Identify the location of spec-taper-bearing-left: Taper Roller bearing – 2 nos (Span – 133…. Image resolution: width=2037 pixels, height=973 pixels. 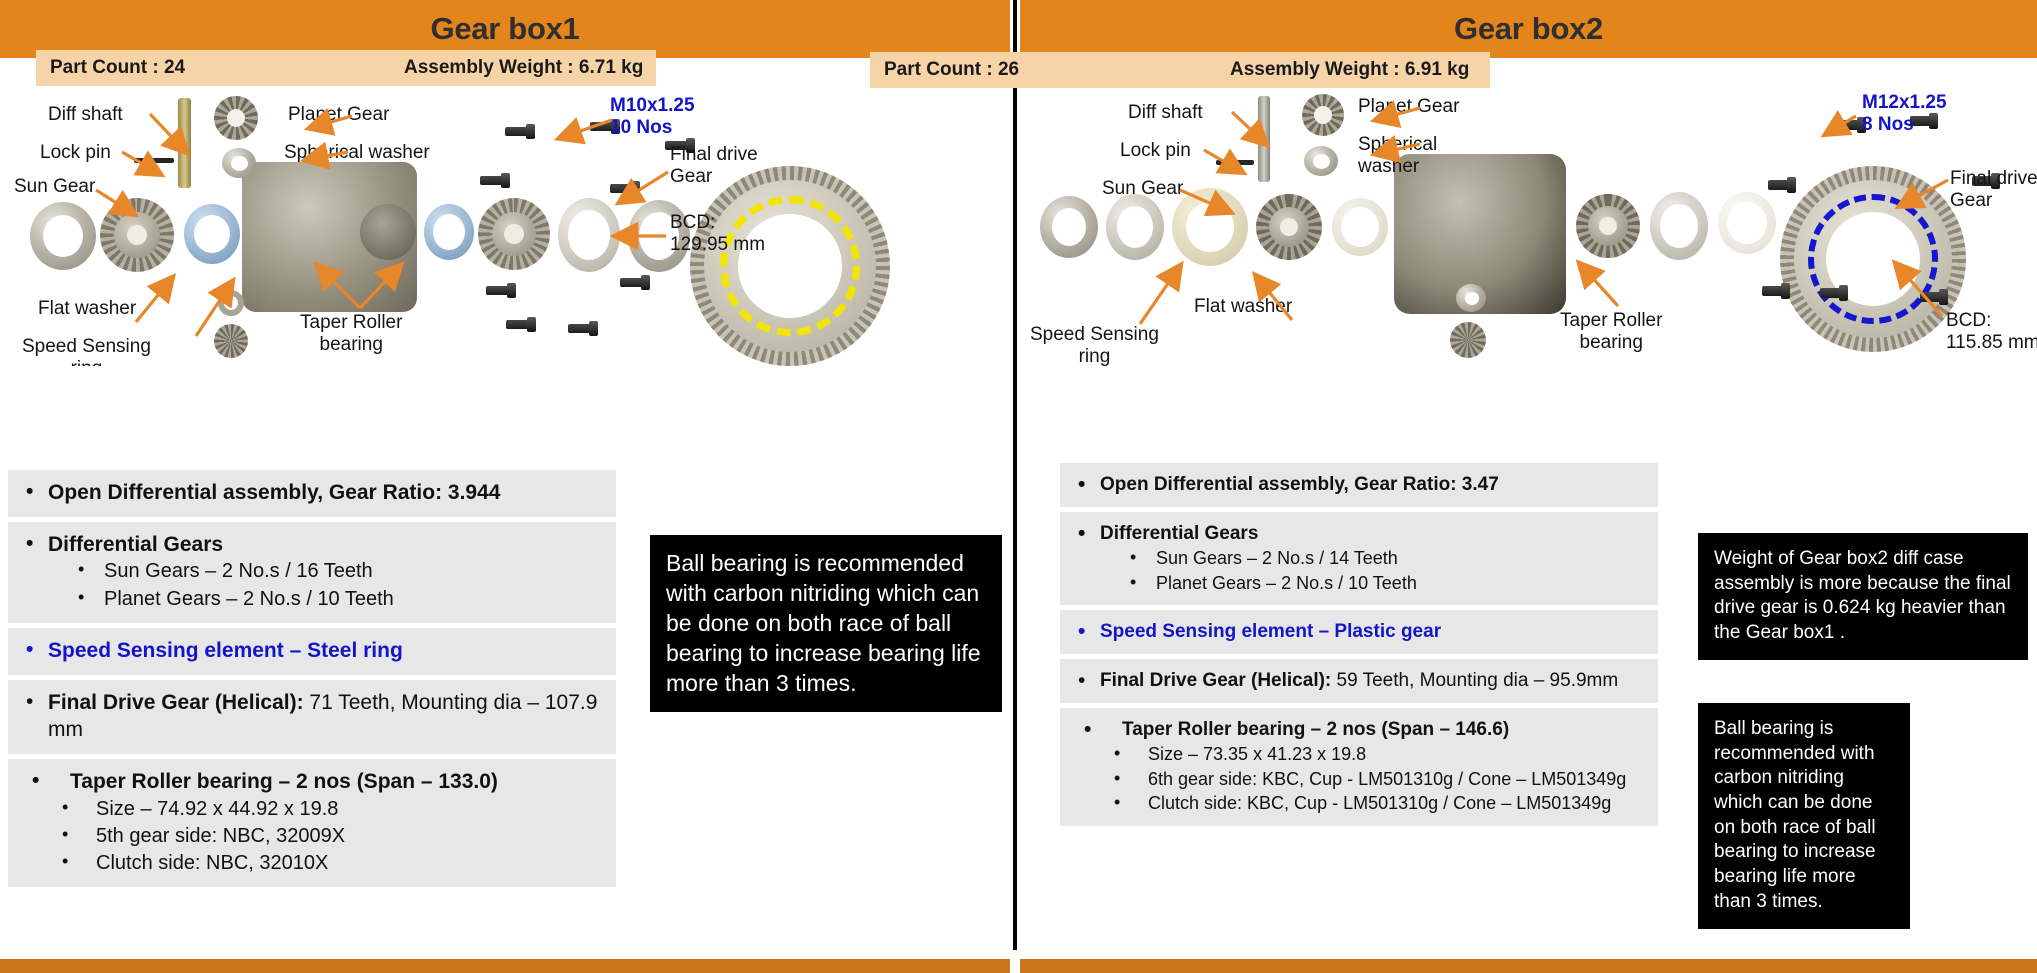
(312, 781).